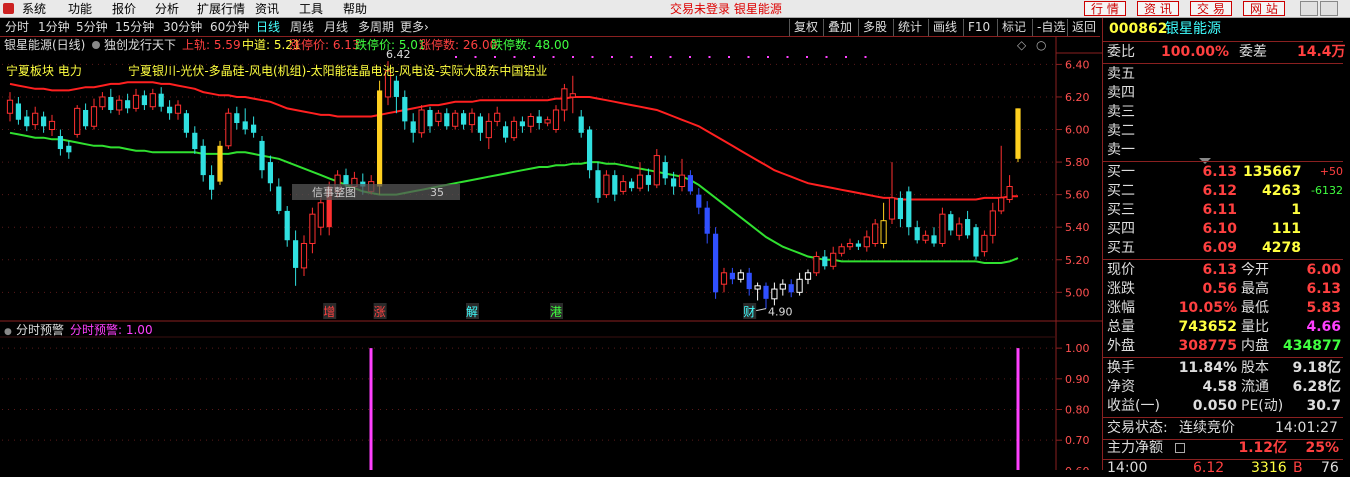 The image size is (1350, 477). I want to click on stat-label: 最低, so click(1255, 308).